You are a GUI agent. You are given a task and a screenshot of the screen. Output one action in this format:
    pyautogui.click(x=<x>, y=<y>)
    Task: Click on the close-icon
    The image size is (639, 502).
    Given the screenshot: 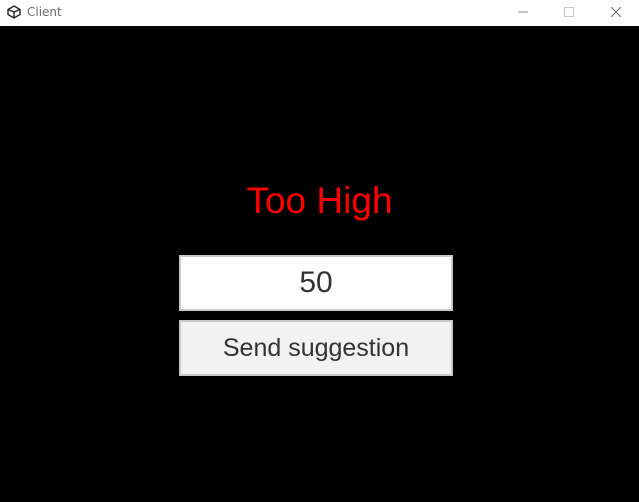 What is the action you would take?
    pyautogui.click(x=616, y=12)
    